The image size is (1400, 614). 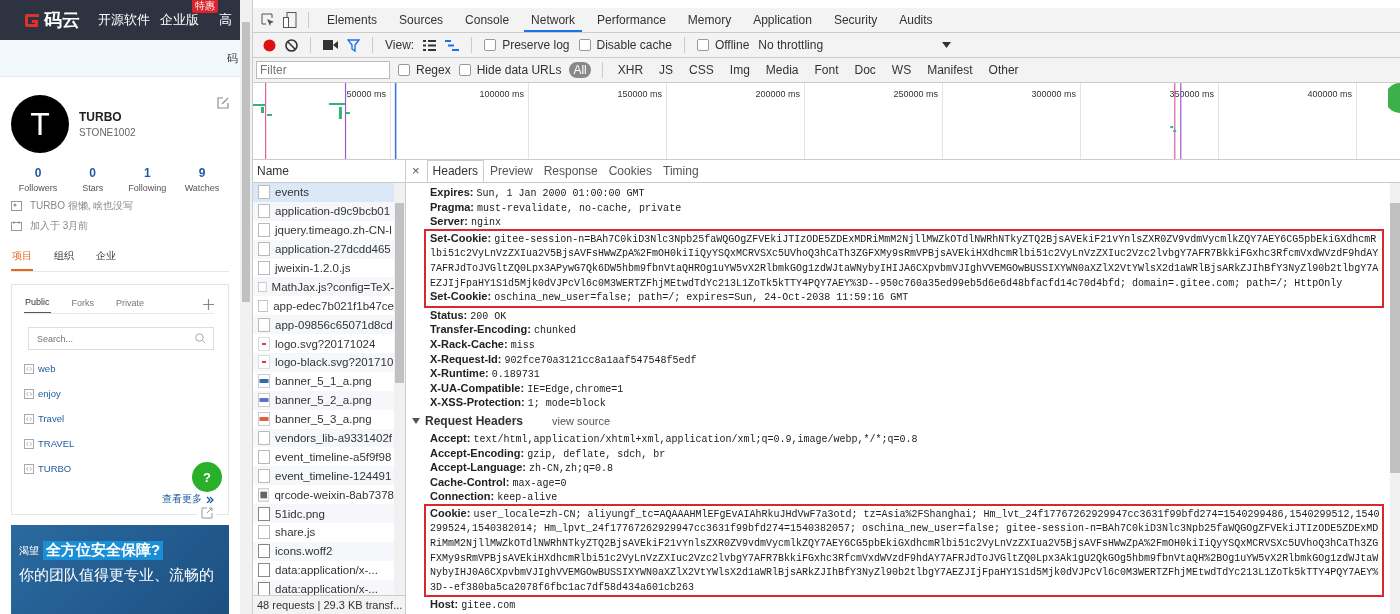 What do you see at coordinates (452, 45) in the screenshot?
I see `waterfall-view-icon` at bounding box center [452, 45].